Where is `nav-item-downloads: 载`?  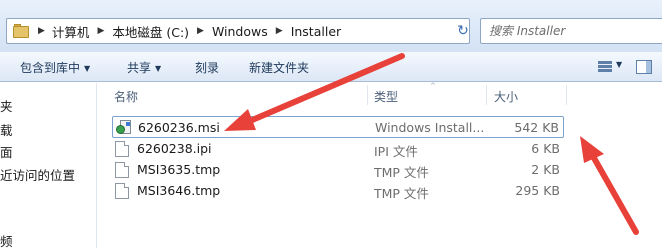
nav-item-downloads: 载 is located at coordinates (6, 129).